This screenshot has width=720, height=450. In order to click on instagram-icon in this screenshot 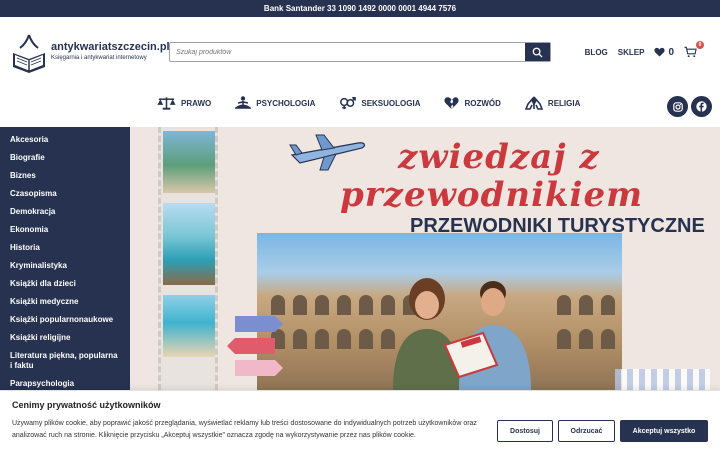, I will do `click(677, 106)`.